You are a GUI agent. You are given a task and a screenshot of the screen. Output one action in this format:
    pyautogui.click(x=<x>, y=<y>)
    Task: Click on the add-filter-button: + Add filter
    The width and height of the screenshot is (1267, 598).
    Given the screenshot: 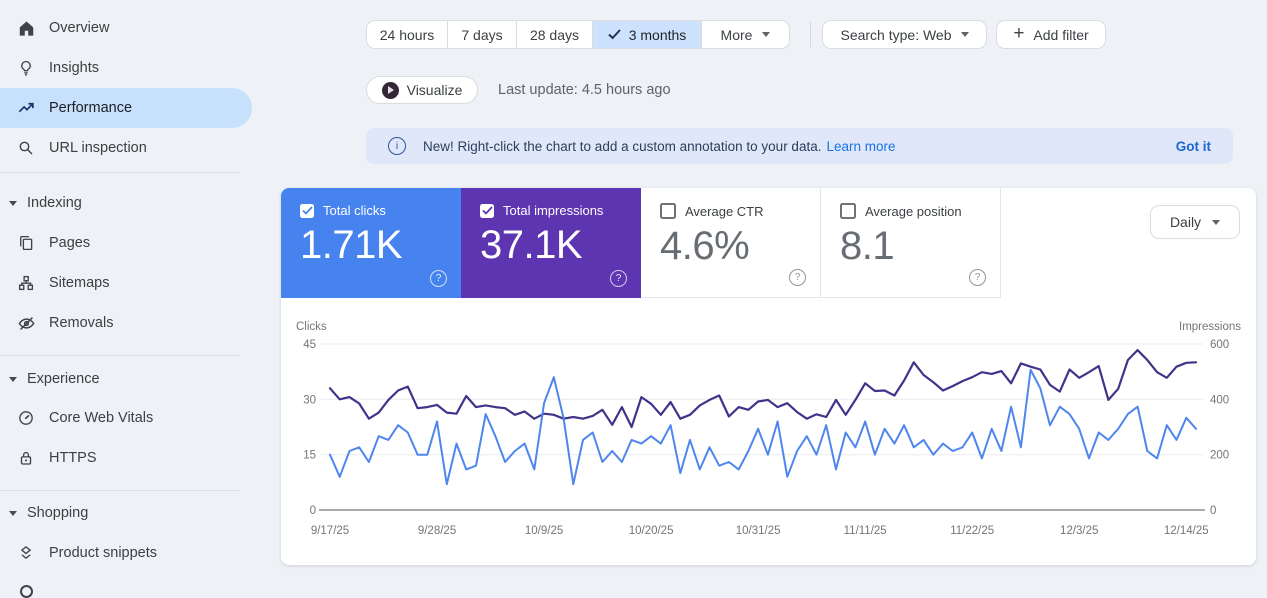 What is the action you would take?
    pyautogui.click(x=1051, y=34)
    